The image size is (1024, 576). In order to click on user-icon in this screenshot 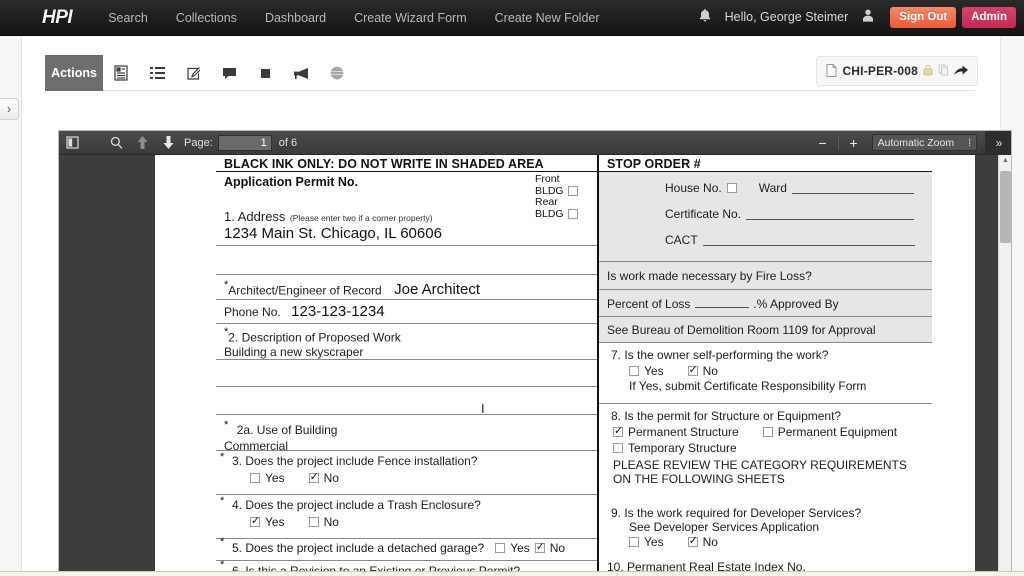, I will do `click(872, 17)`.